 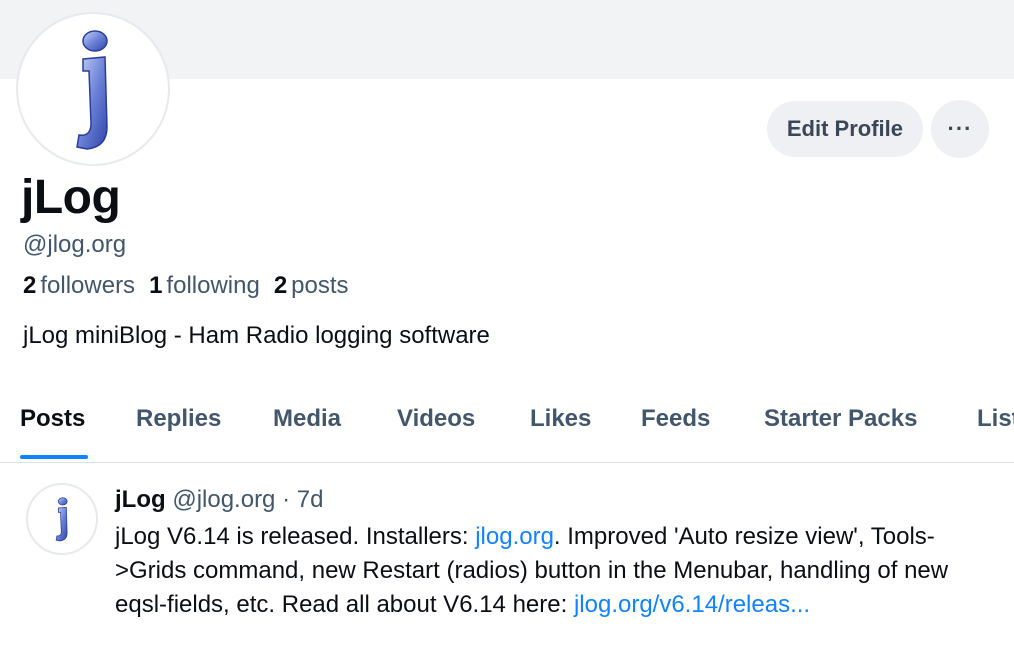 I want to click on post-link-jlog: jlog.org, so click(x=514, y=536).